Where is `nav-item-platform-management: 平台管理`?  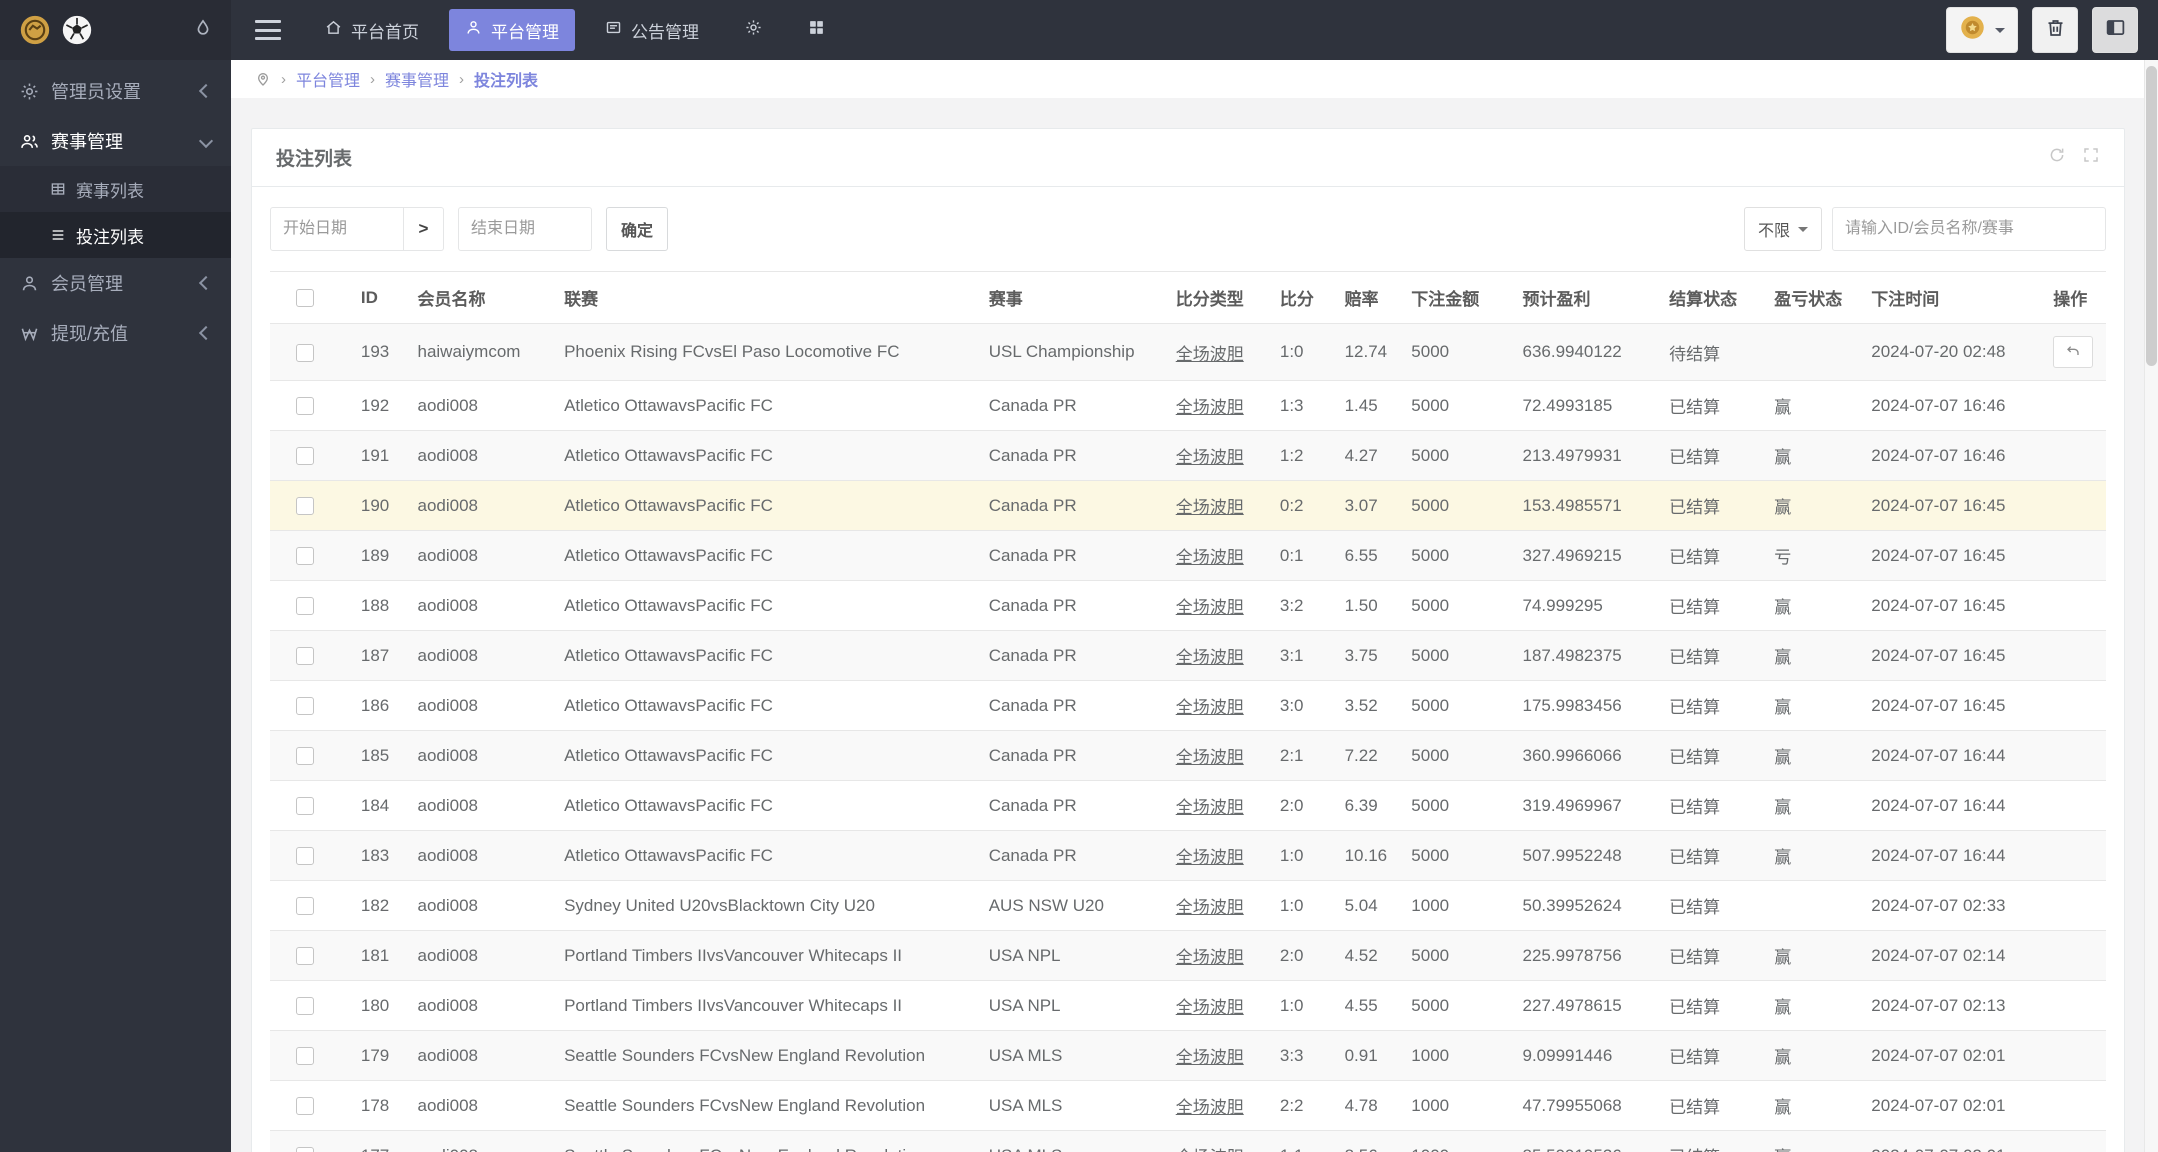
nav-item-platform-management: 平台管理 is located at coordinates (512, 30).